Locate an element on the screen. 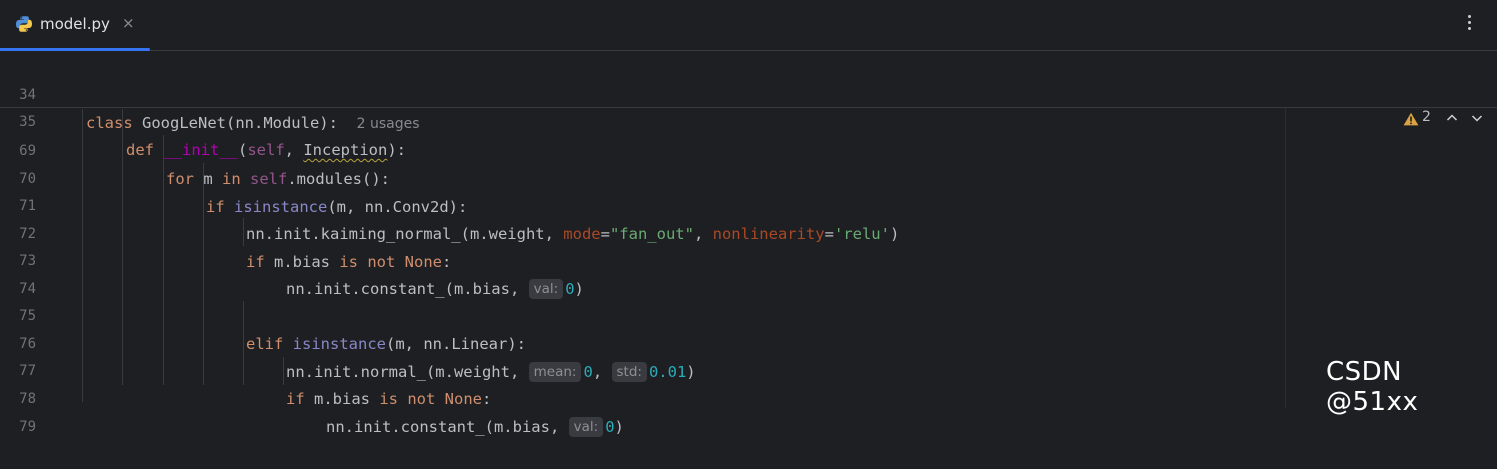 The width and height of the screenshot is (1497, 469). parameter-hint: val: is located at coordinates (586, 427).